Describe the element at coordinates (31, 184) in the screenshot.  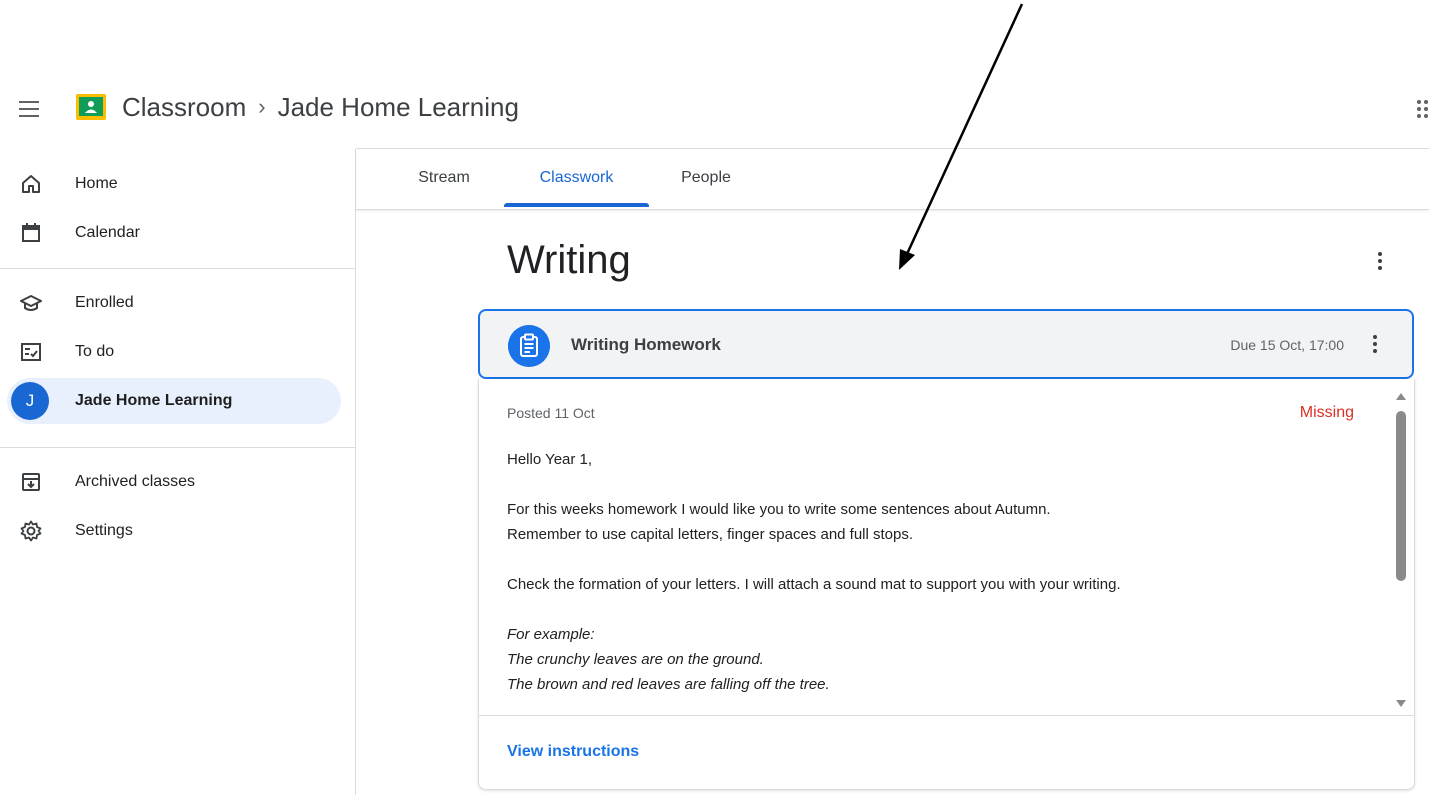
I see `home-icon` at that location.